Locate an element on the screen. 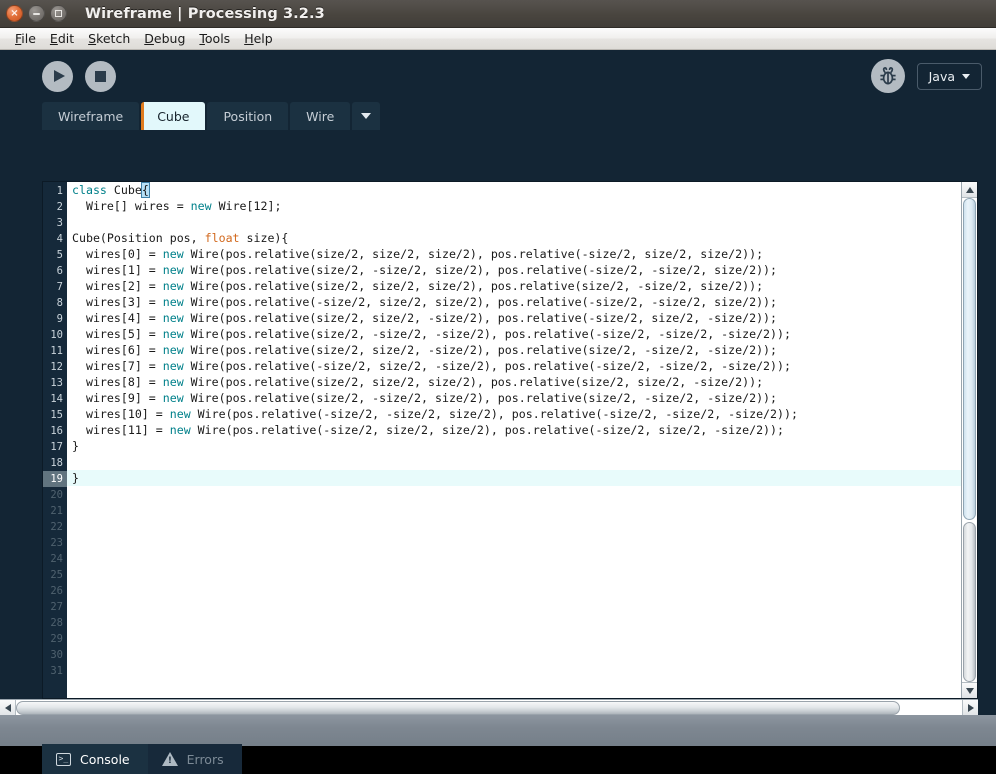 The width and height of the screenshot is (996, 774). code-line: Cube(Position pos, float size){ is located at coordinates (180, 238).